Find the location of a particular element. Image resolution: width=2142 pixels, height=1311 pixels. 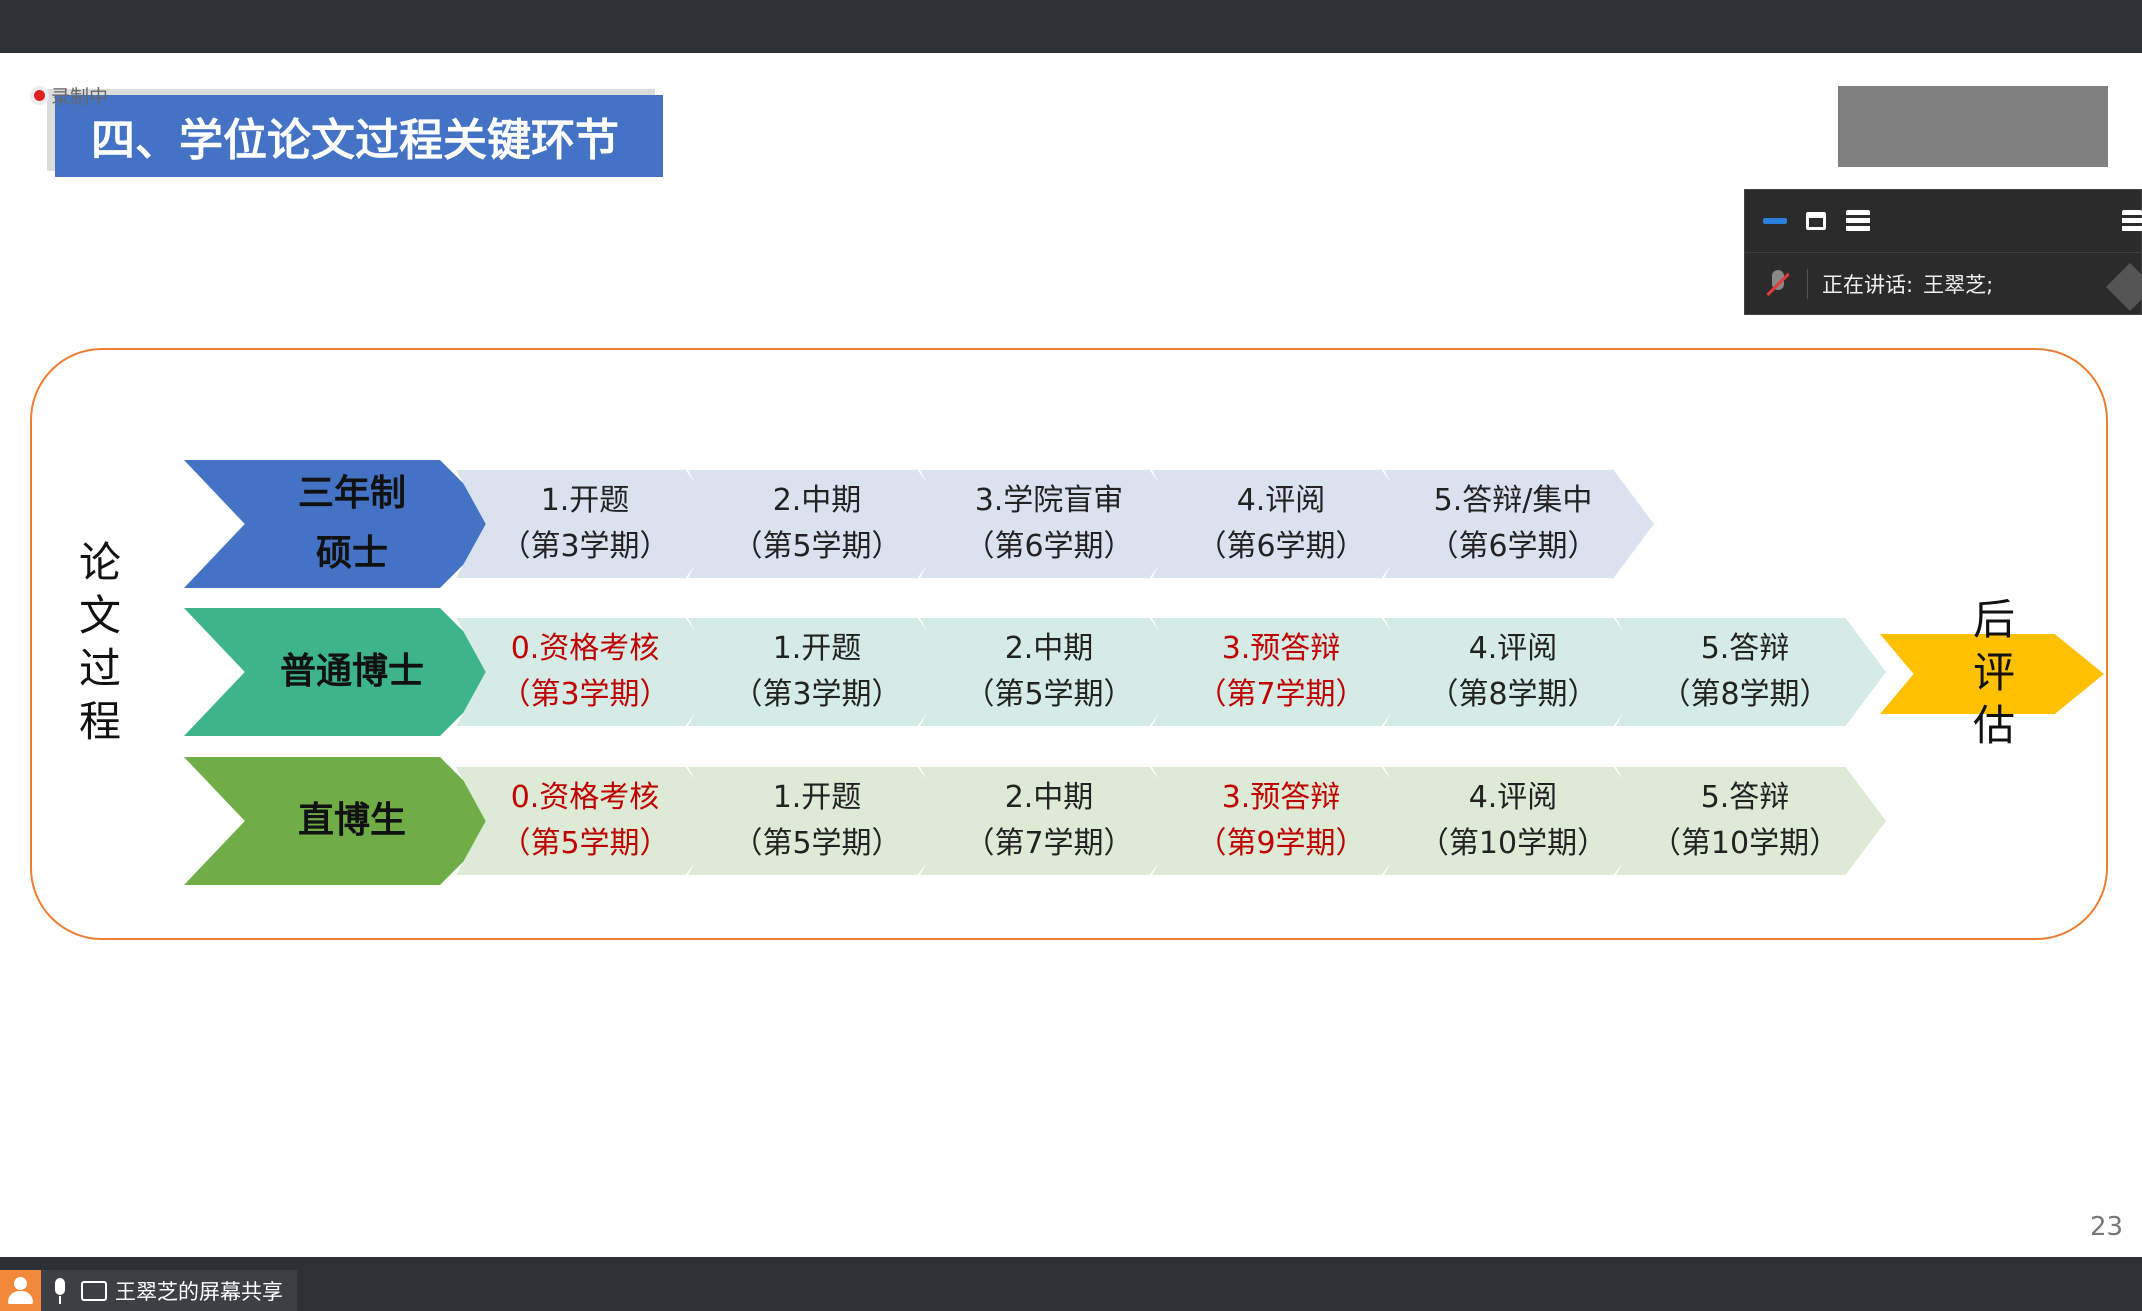

process-step: 5.答辩 （第8学期） is located at coordinates (1751, 672).